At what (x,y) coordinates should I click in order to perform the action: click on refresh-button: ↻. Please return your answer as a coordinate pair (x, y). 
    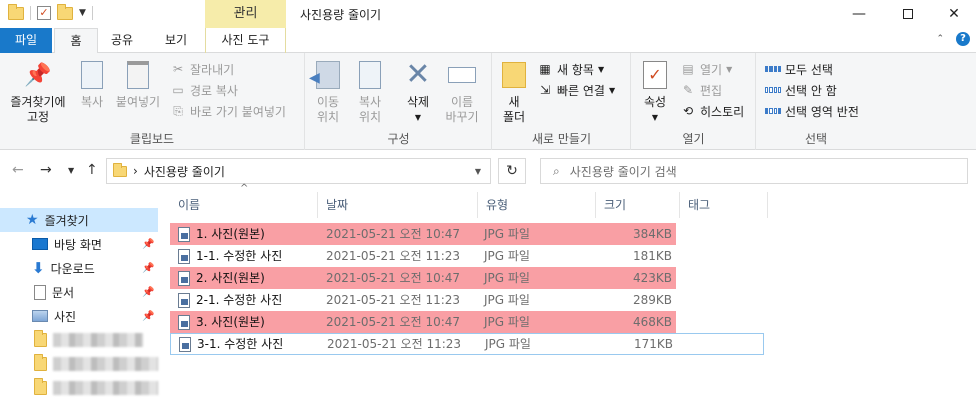
    Looking at the image, I should click on (512, 171).